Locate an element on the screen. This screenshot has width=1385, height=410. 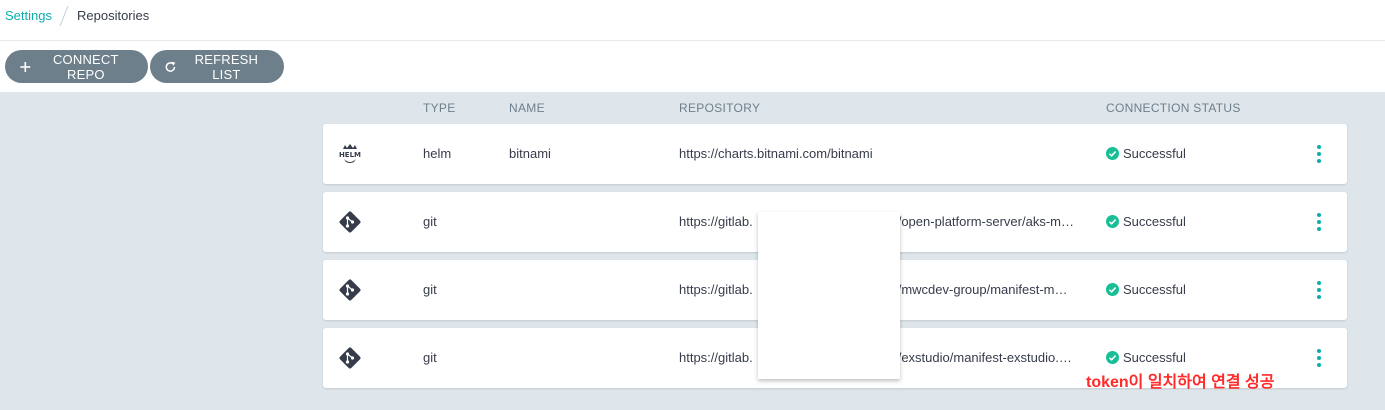
breadcrumb-bar: Settings Repositories is located at coordinates (692, 20).